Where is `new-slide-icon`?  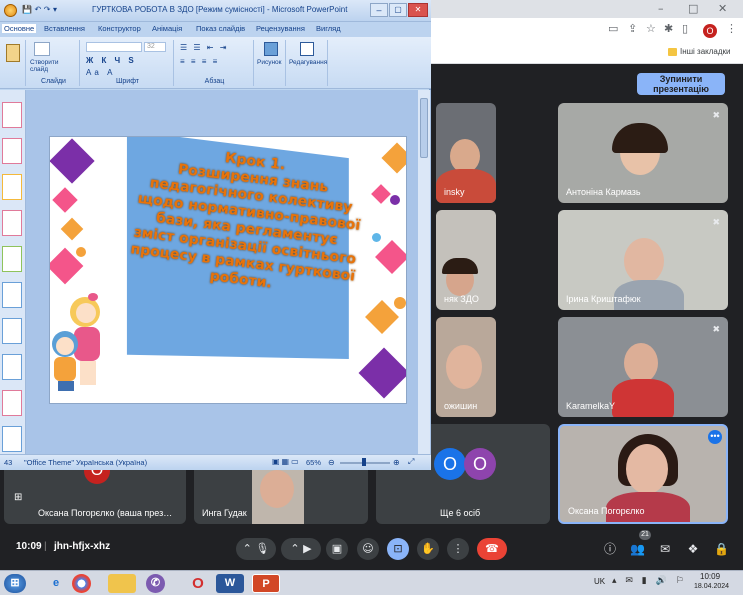
new-slide-icon is located at coordinates (42, 49).